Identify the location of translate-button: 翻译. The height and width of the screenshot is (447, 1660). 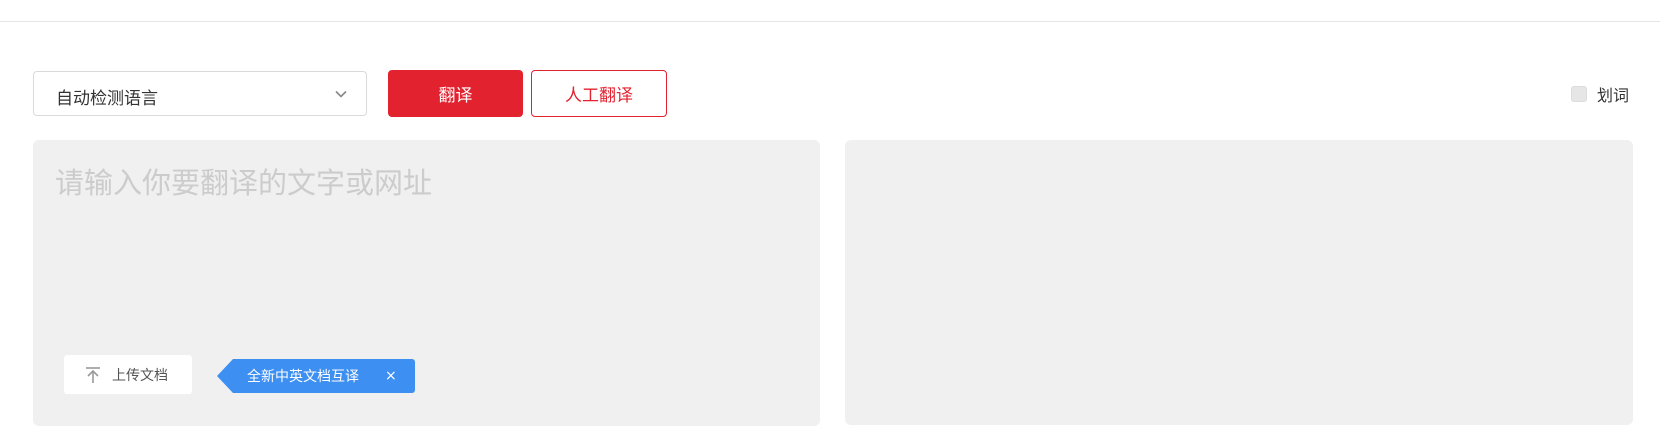
(455, 93).